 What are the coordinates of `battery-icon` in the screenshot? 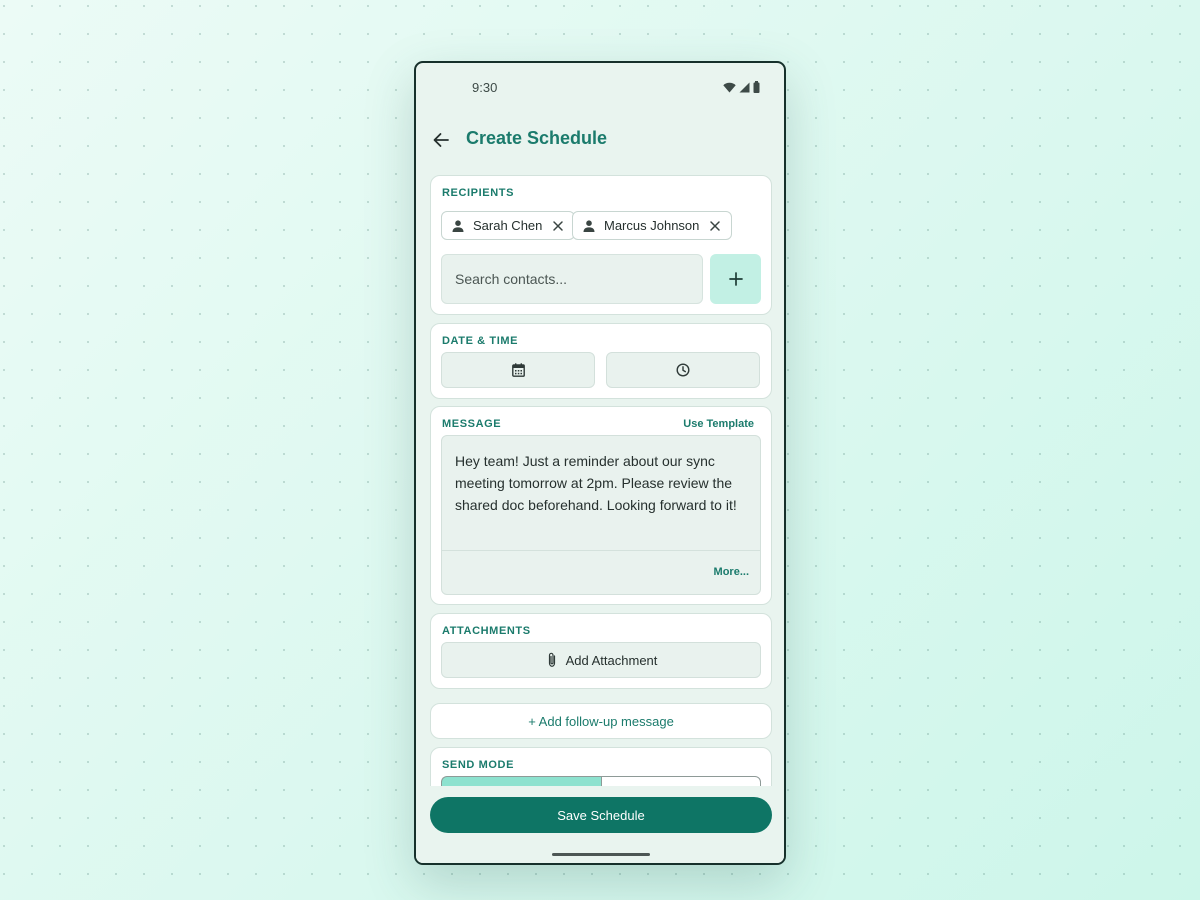 It's located at (756, 87).